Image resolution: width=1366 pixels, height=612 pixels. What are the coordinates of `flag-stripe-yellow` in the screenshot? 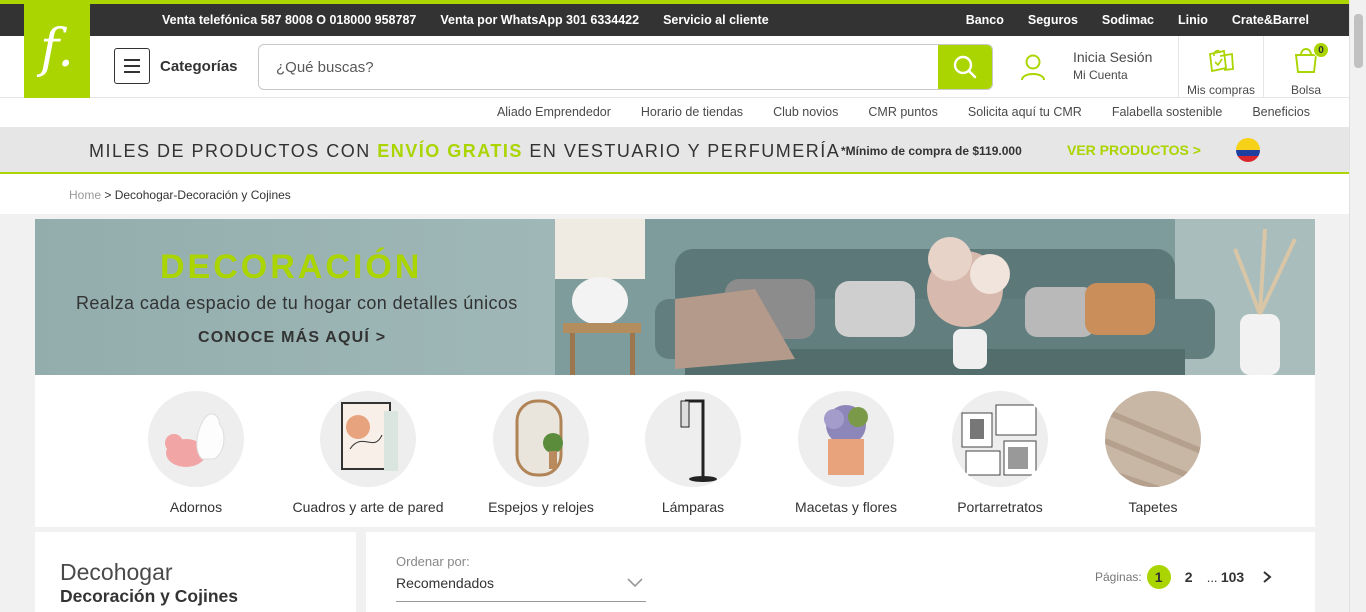 It's located at (1248, 144).